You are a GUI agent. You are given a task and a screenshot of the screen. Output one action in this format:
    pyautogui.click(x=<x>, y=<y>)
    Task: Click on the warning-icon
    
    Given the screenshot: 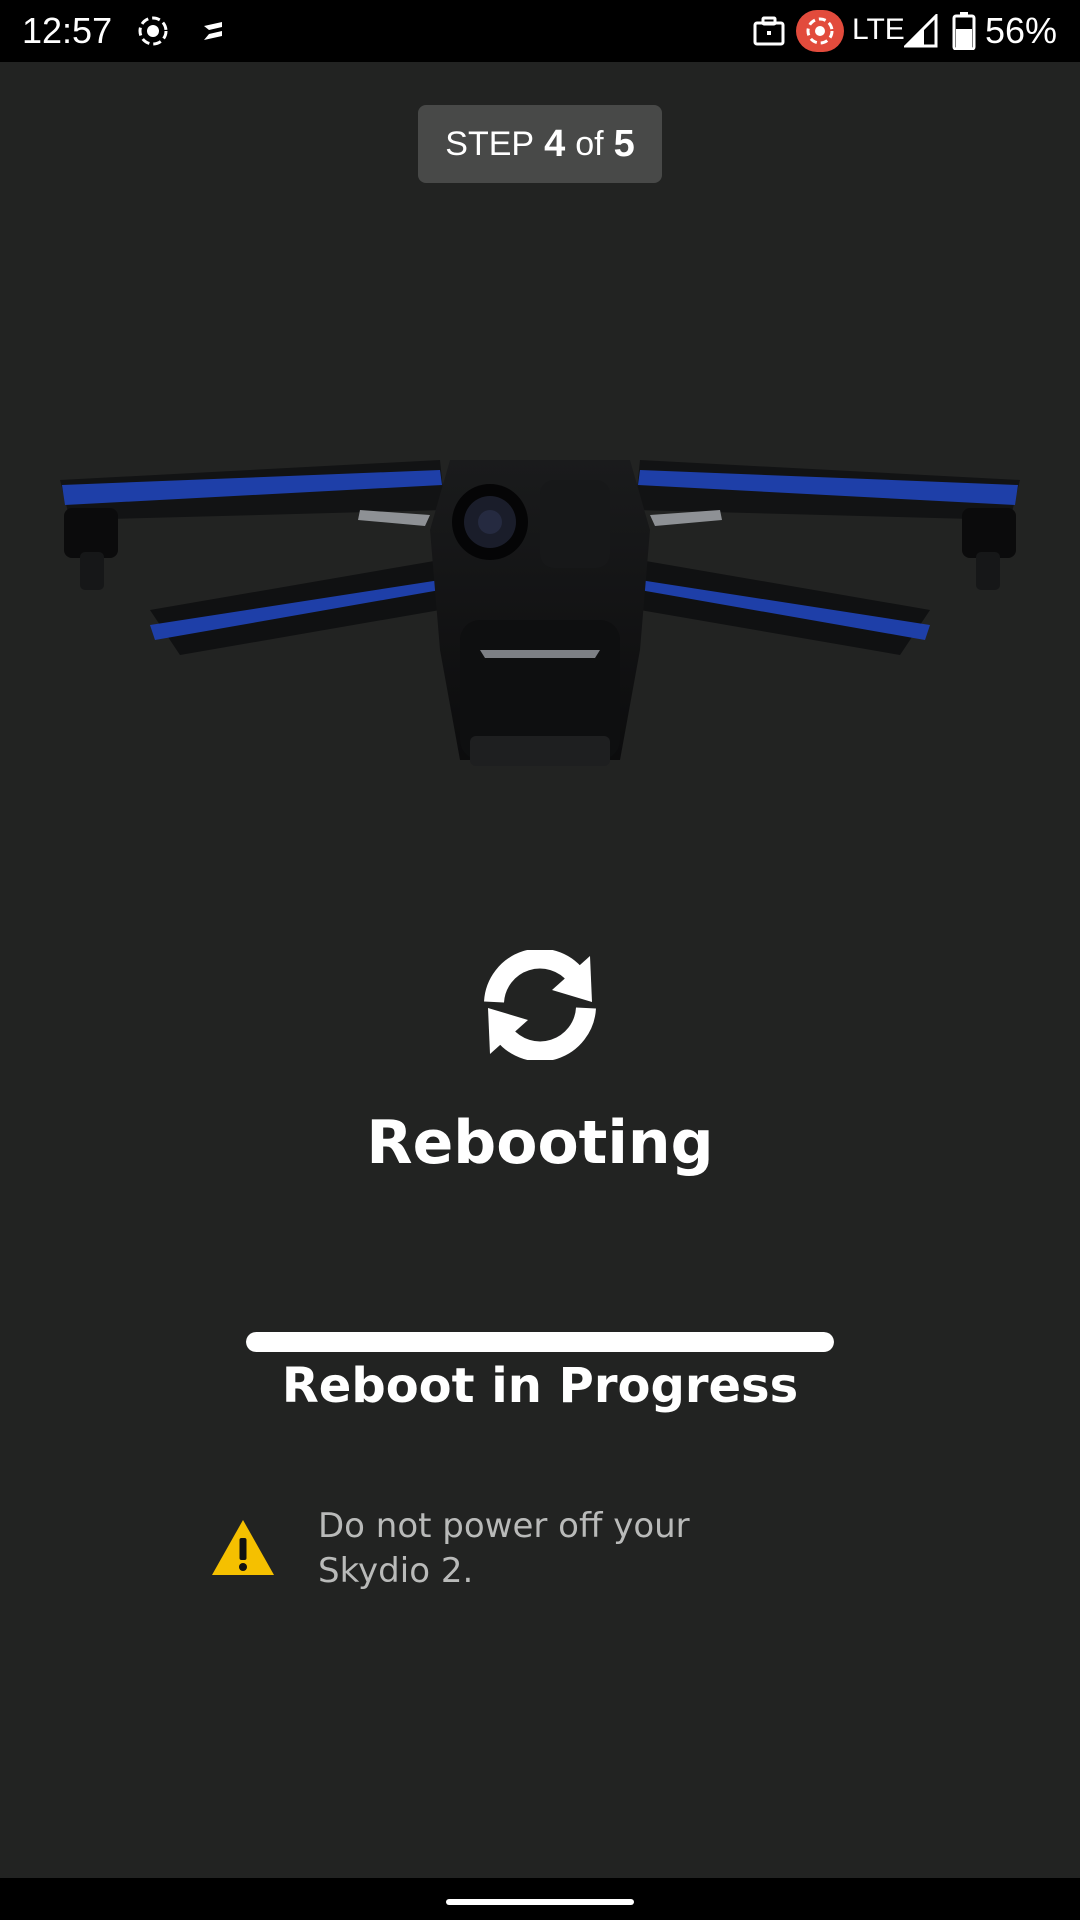 What is the action you would take?
    pyautogui.click(x=243, y=1547)
    